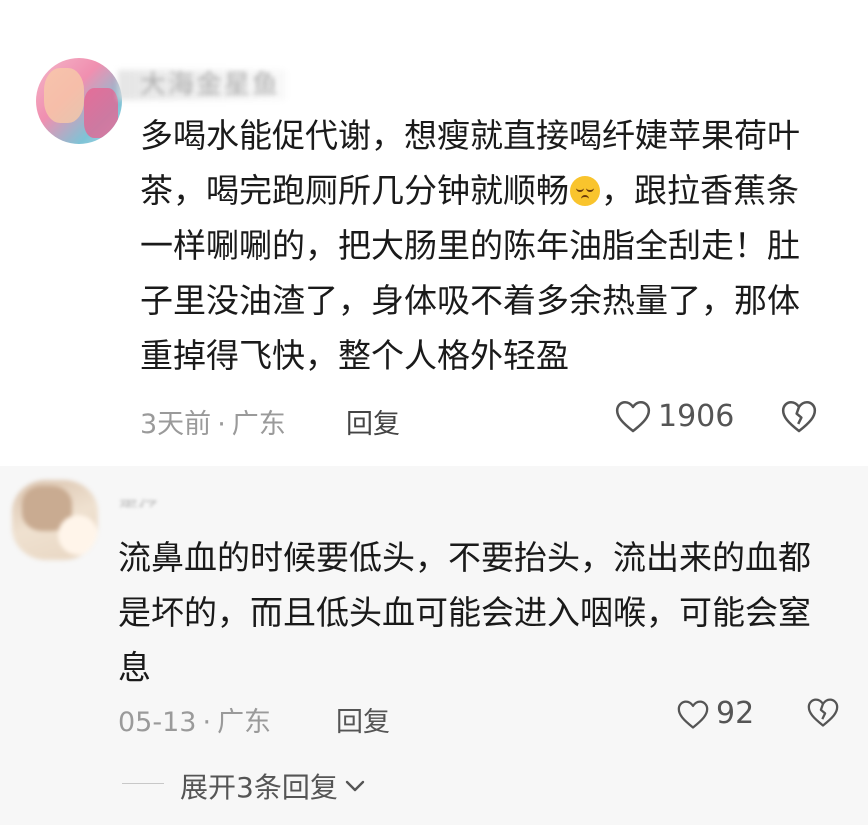 This screenshot has width=868, height=825. I want to click on comment-meta: 05-13 · 广东, so click(194, 719).